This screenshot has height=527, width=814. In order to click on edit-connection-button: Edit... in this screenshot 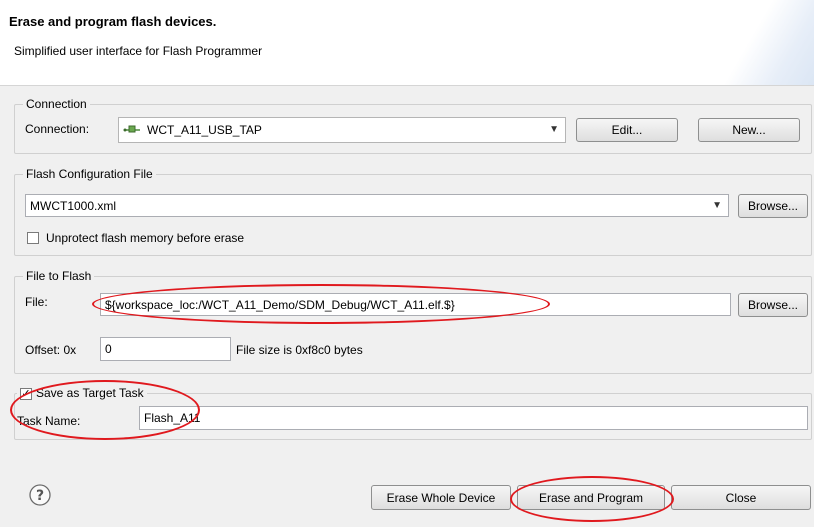, I will do `click(627, 130)`.